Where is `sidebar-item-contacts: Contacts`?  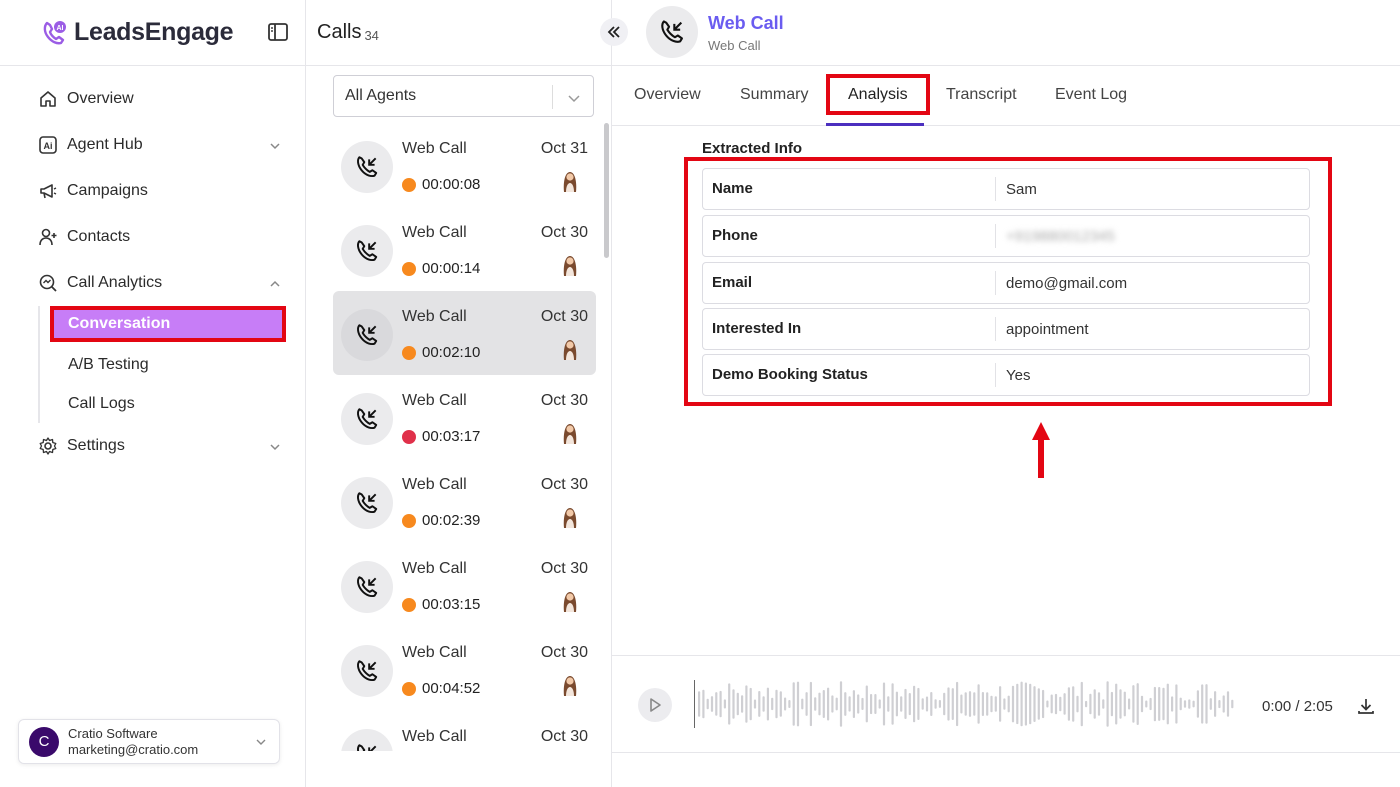
sidebar-item-contacts: Contacts is located at coordinates (152, 237).